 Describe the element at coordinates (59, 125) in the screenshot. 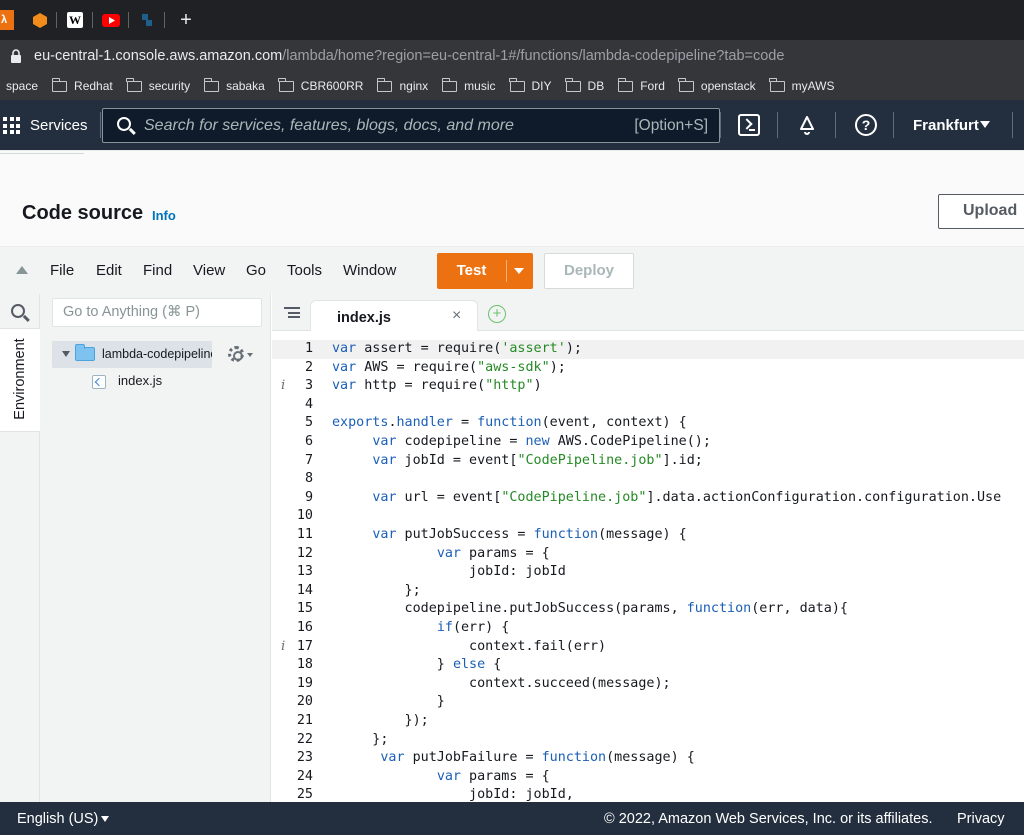

I see `services-menu: Services` at that location.